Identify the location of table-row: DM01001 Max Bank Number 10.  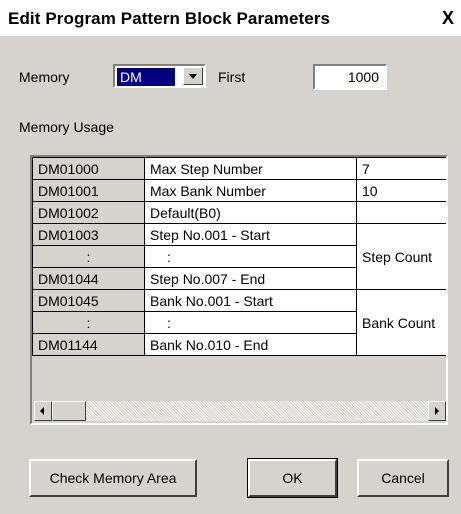
(239, 190).